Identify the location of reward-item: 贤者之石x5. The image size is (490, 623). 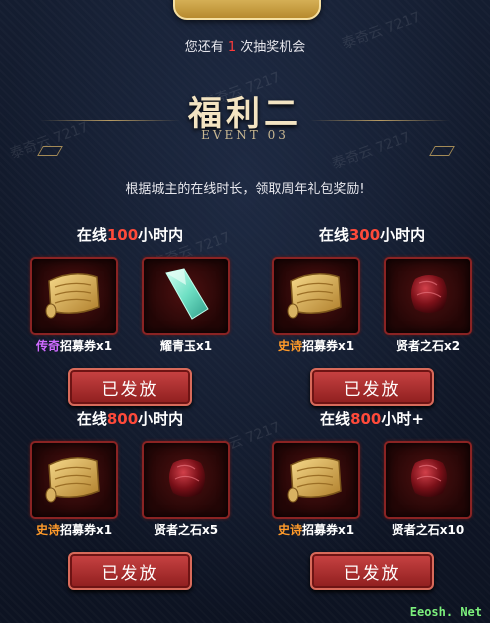
(186, 489).